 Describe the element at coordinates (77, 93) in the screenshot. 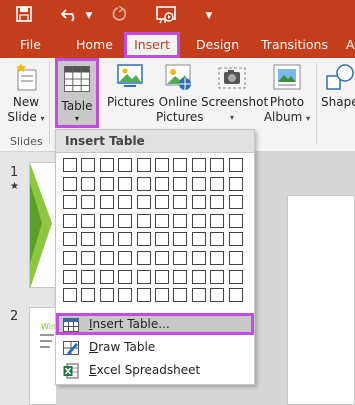

I see `table-button: Table ▾` at that location.